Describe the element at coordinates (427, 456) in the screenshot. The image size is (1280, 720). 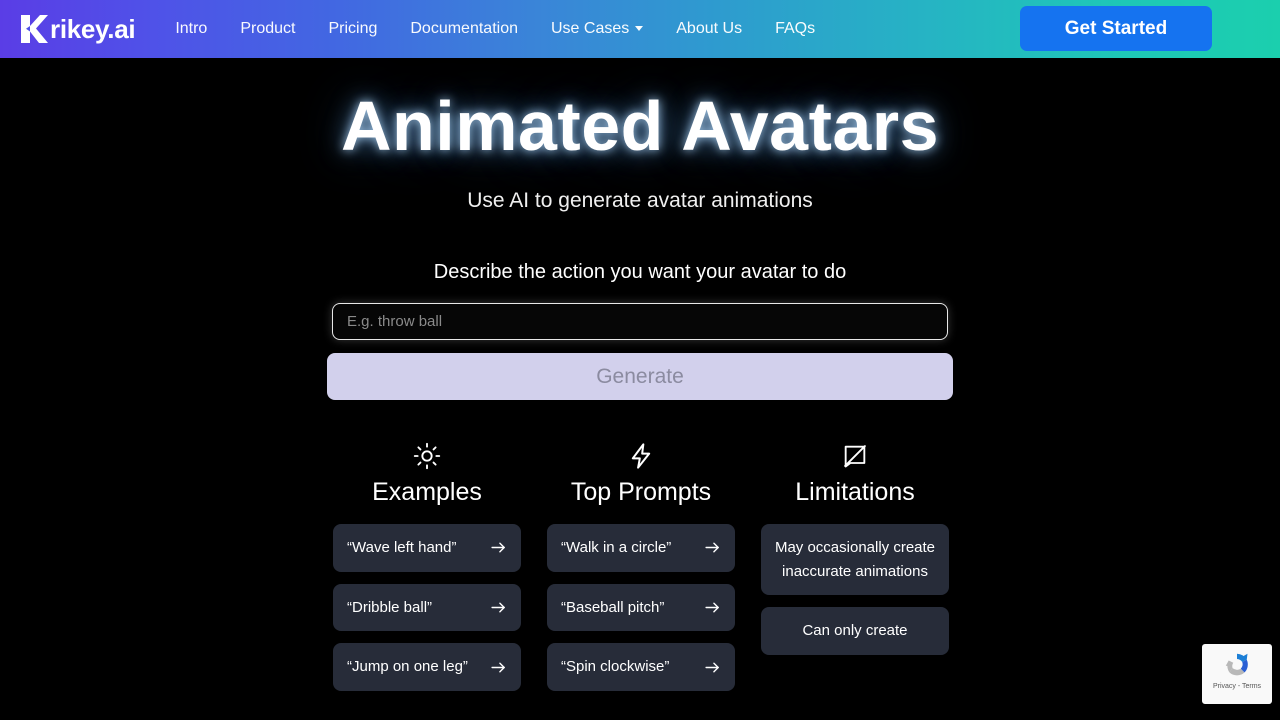
I see `sun-icon` at that location.